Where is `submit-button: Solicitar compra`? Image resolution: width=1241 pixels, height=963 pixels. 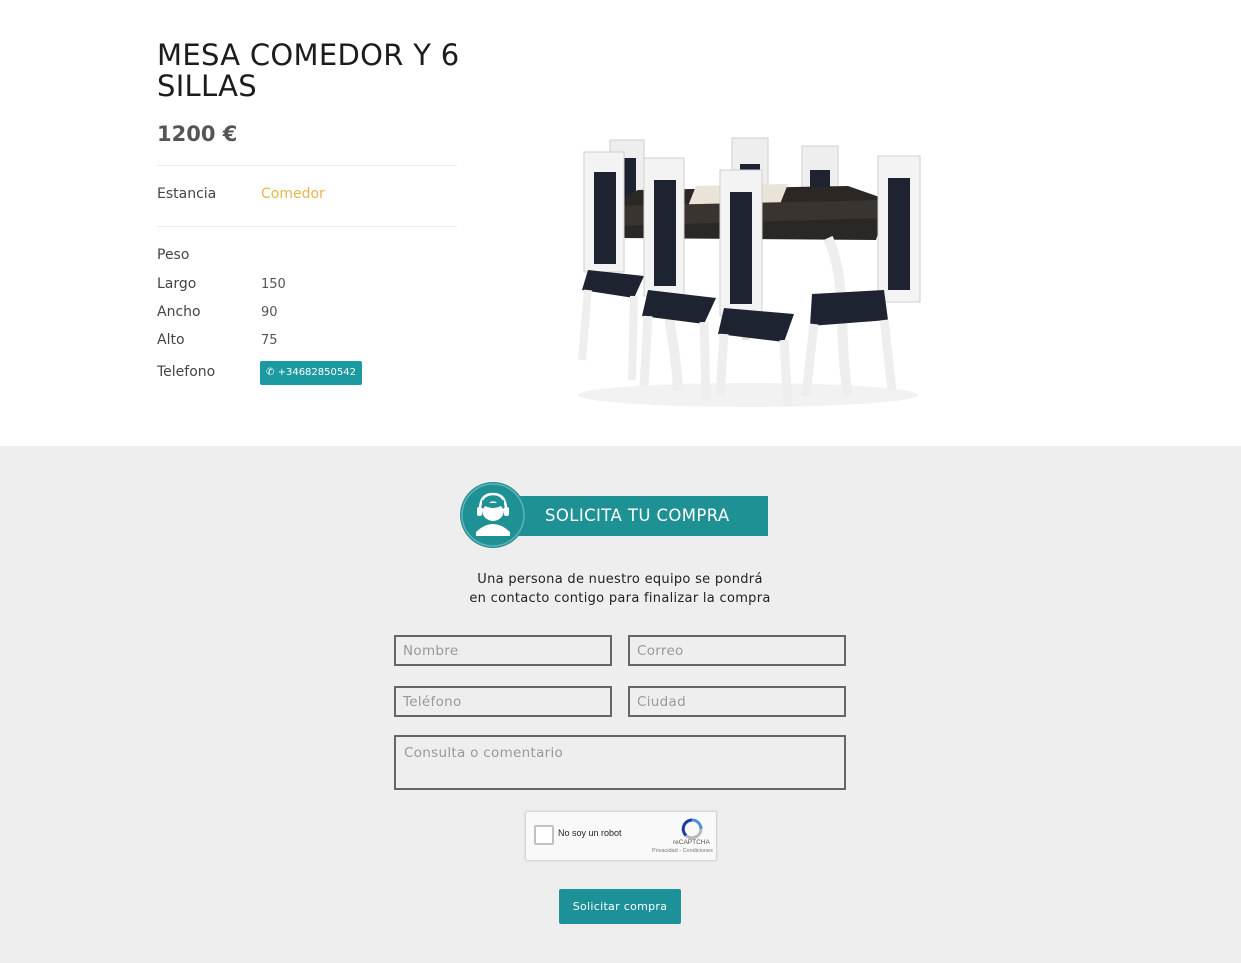 submit-button: Solicitar compra is located at coordinates (620, 906).